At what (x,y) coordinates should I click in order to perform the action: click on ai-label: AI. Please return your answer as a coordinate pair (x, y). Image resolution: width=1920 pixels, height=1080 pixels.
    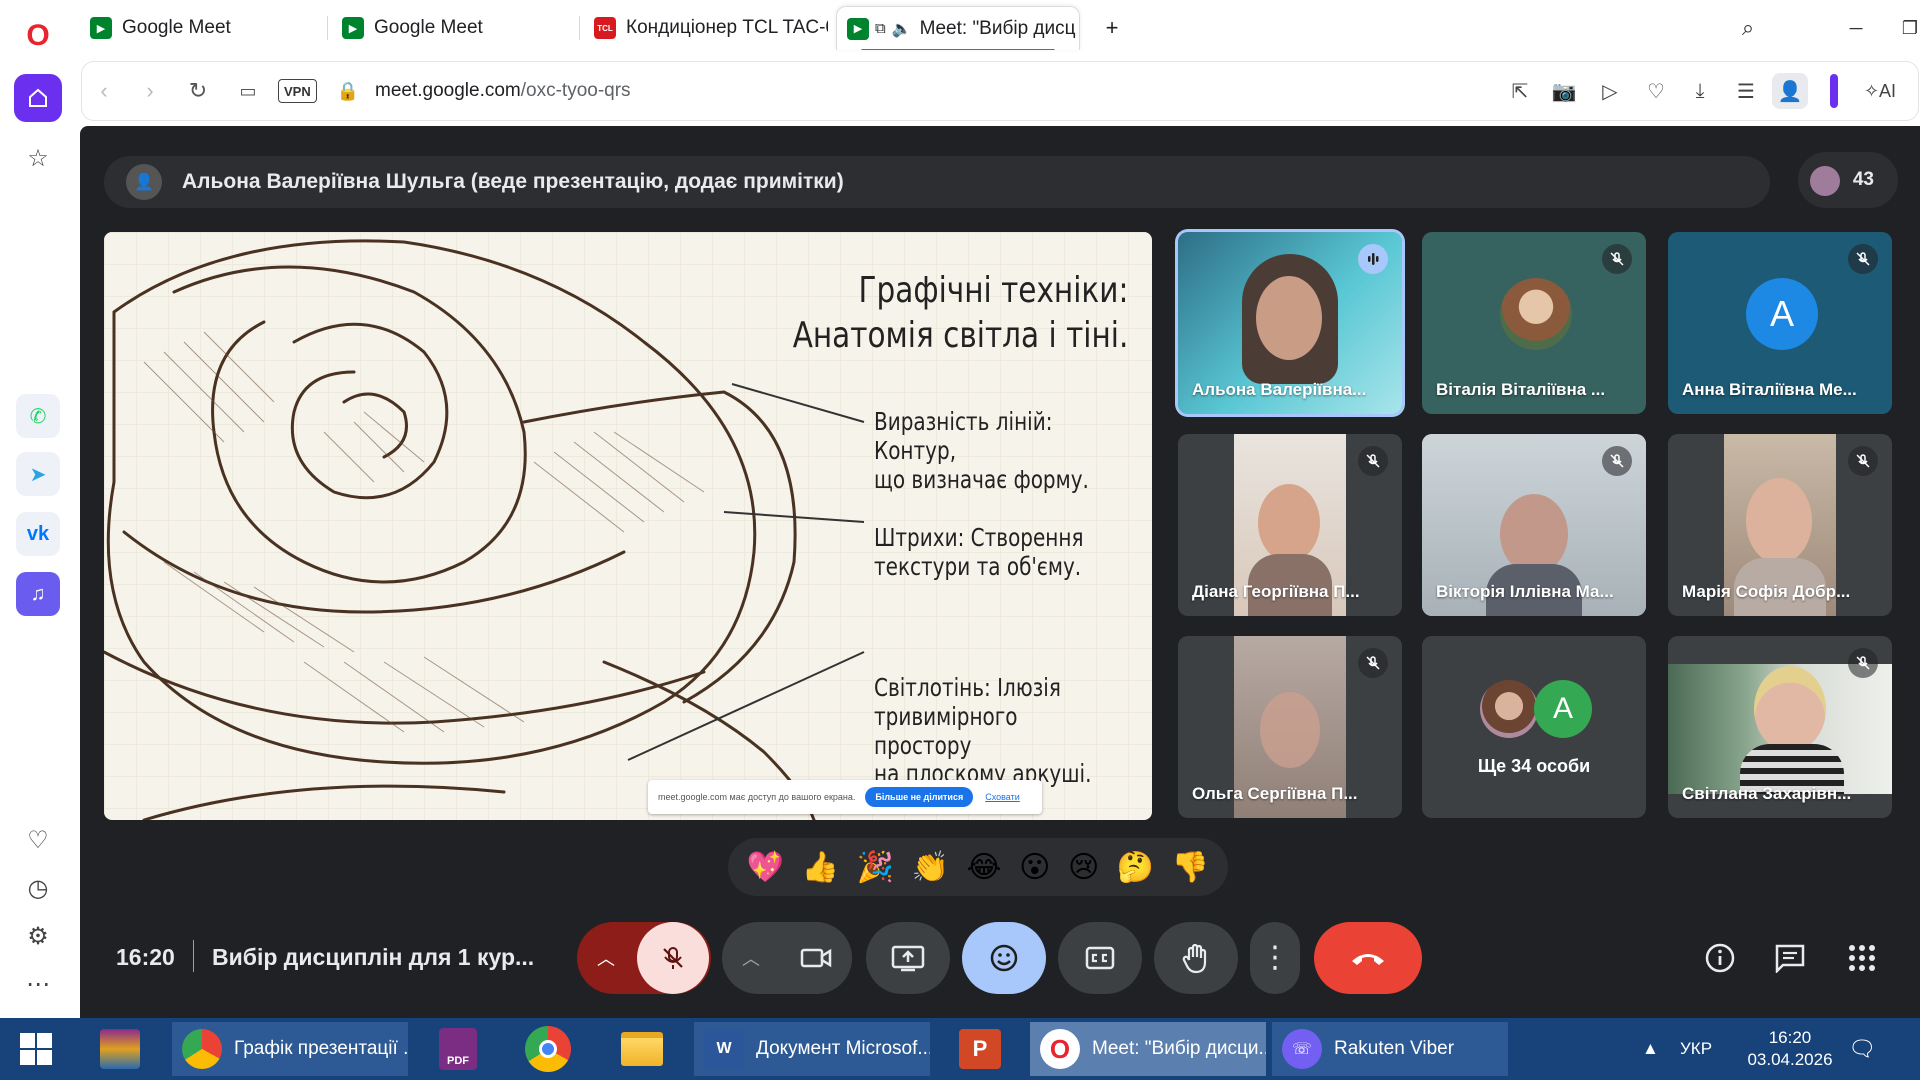
    Looking at the image, I should click on (1888, 90).